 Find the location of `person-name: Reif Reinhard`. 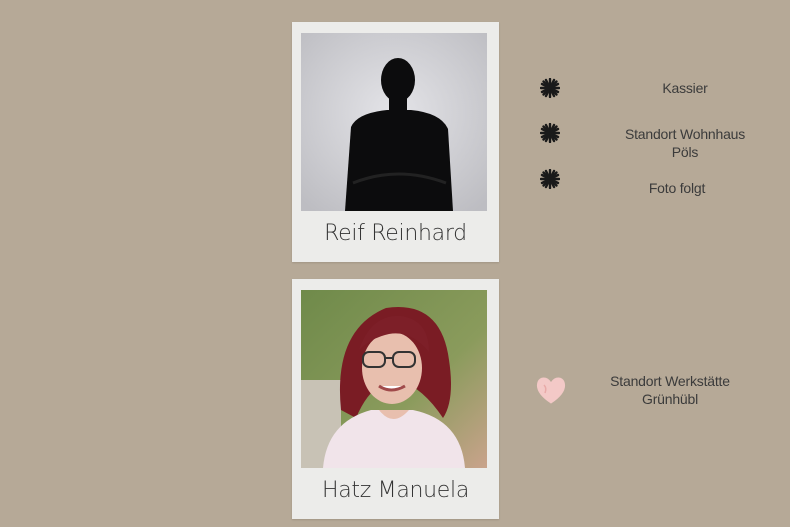

person-name: Reif Reinhard is located at coordinates (395, 233).